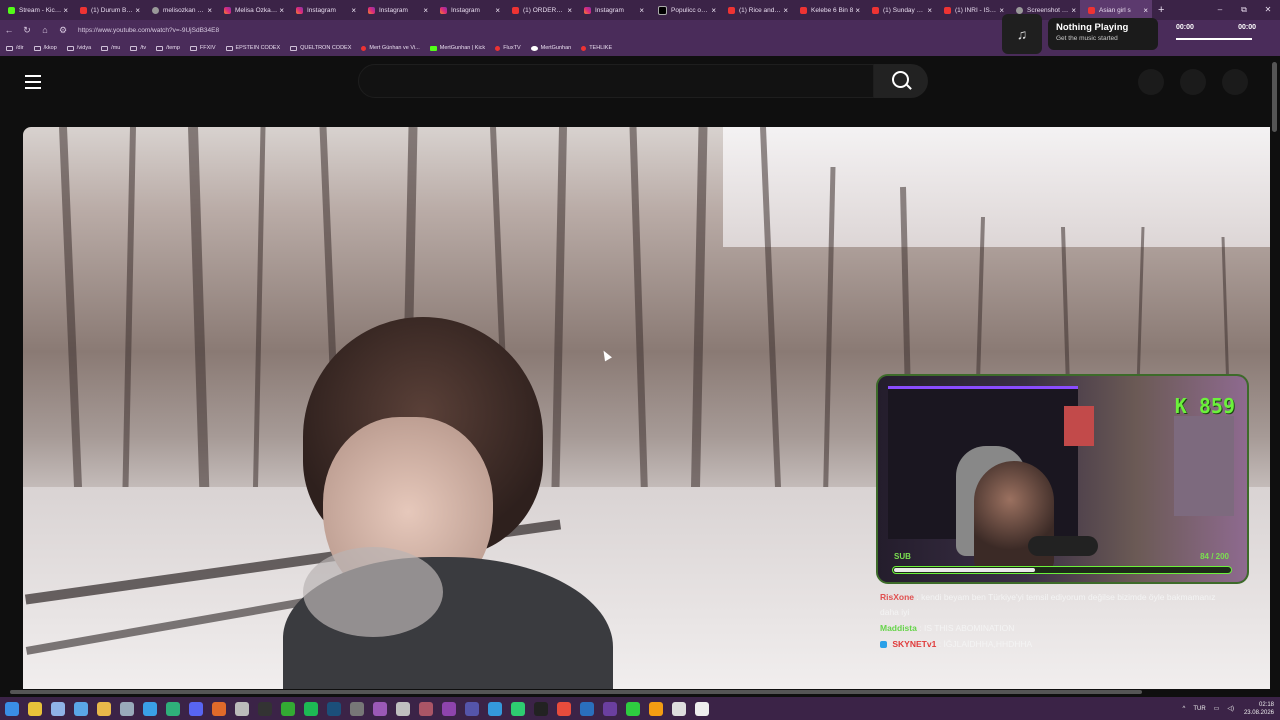 The image size is (1280, 720). I want to click on edge-icon, so click(172, 708).